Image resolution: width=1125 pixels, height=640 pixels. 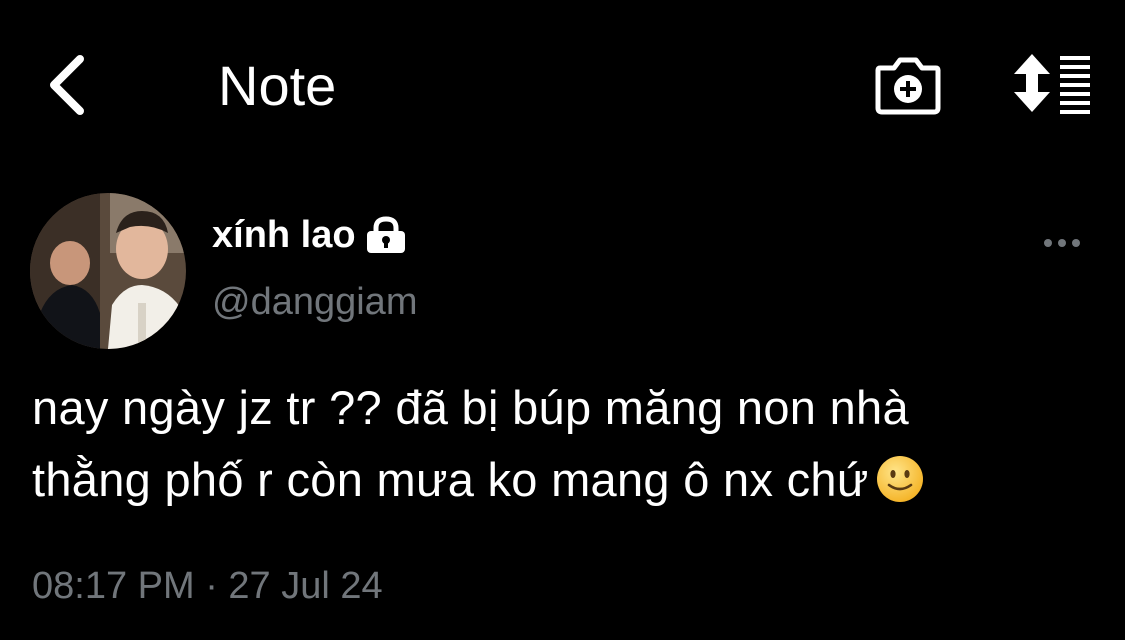 I want to click on user-name-row: xính lao, so click(x=310, y=235).